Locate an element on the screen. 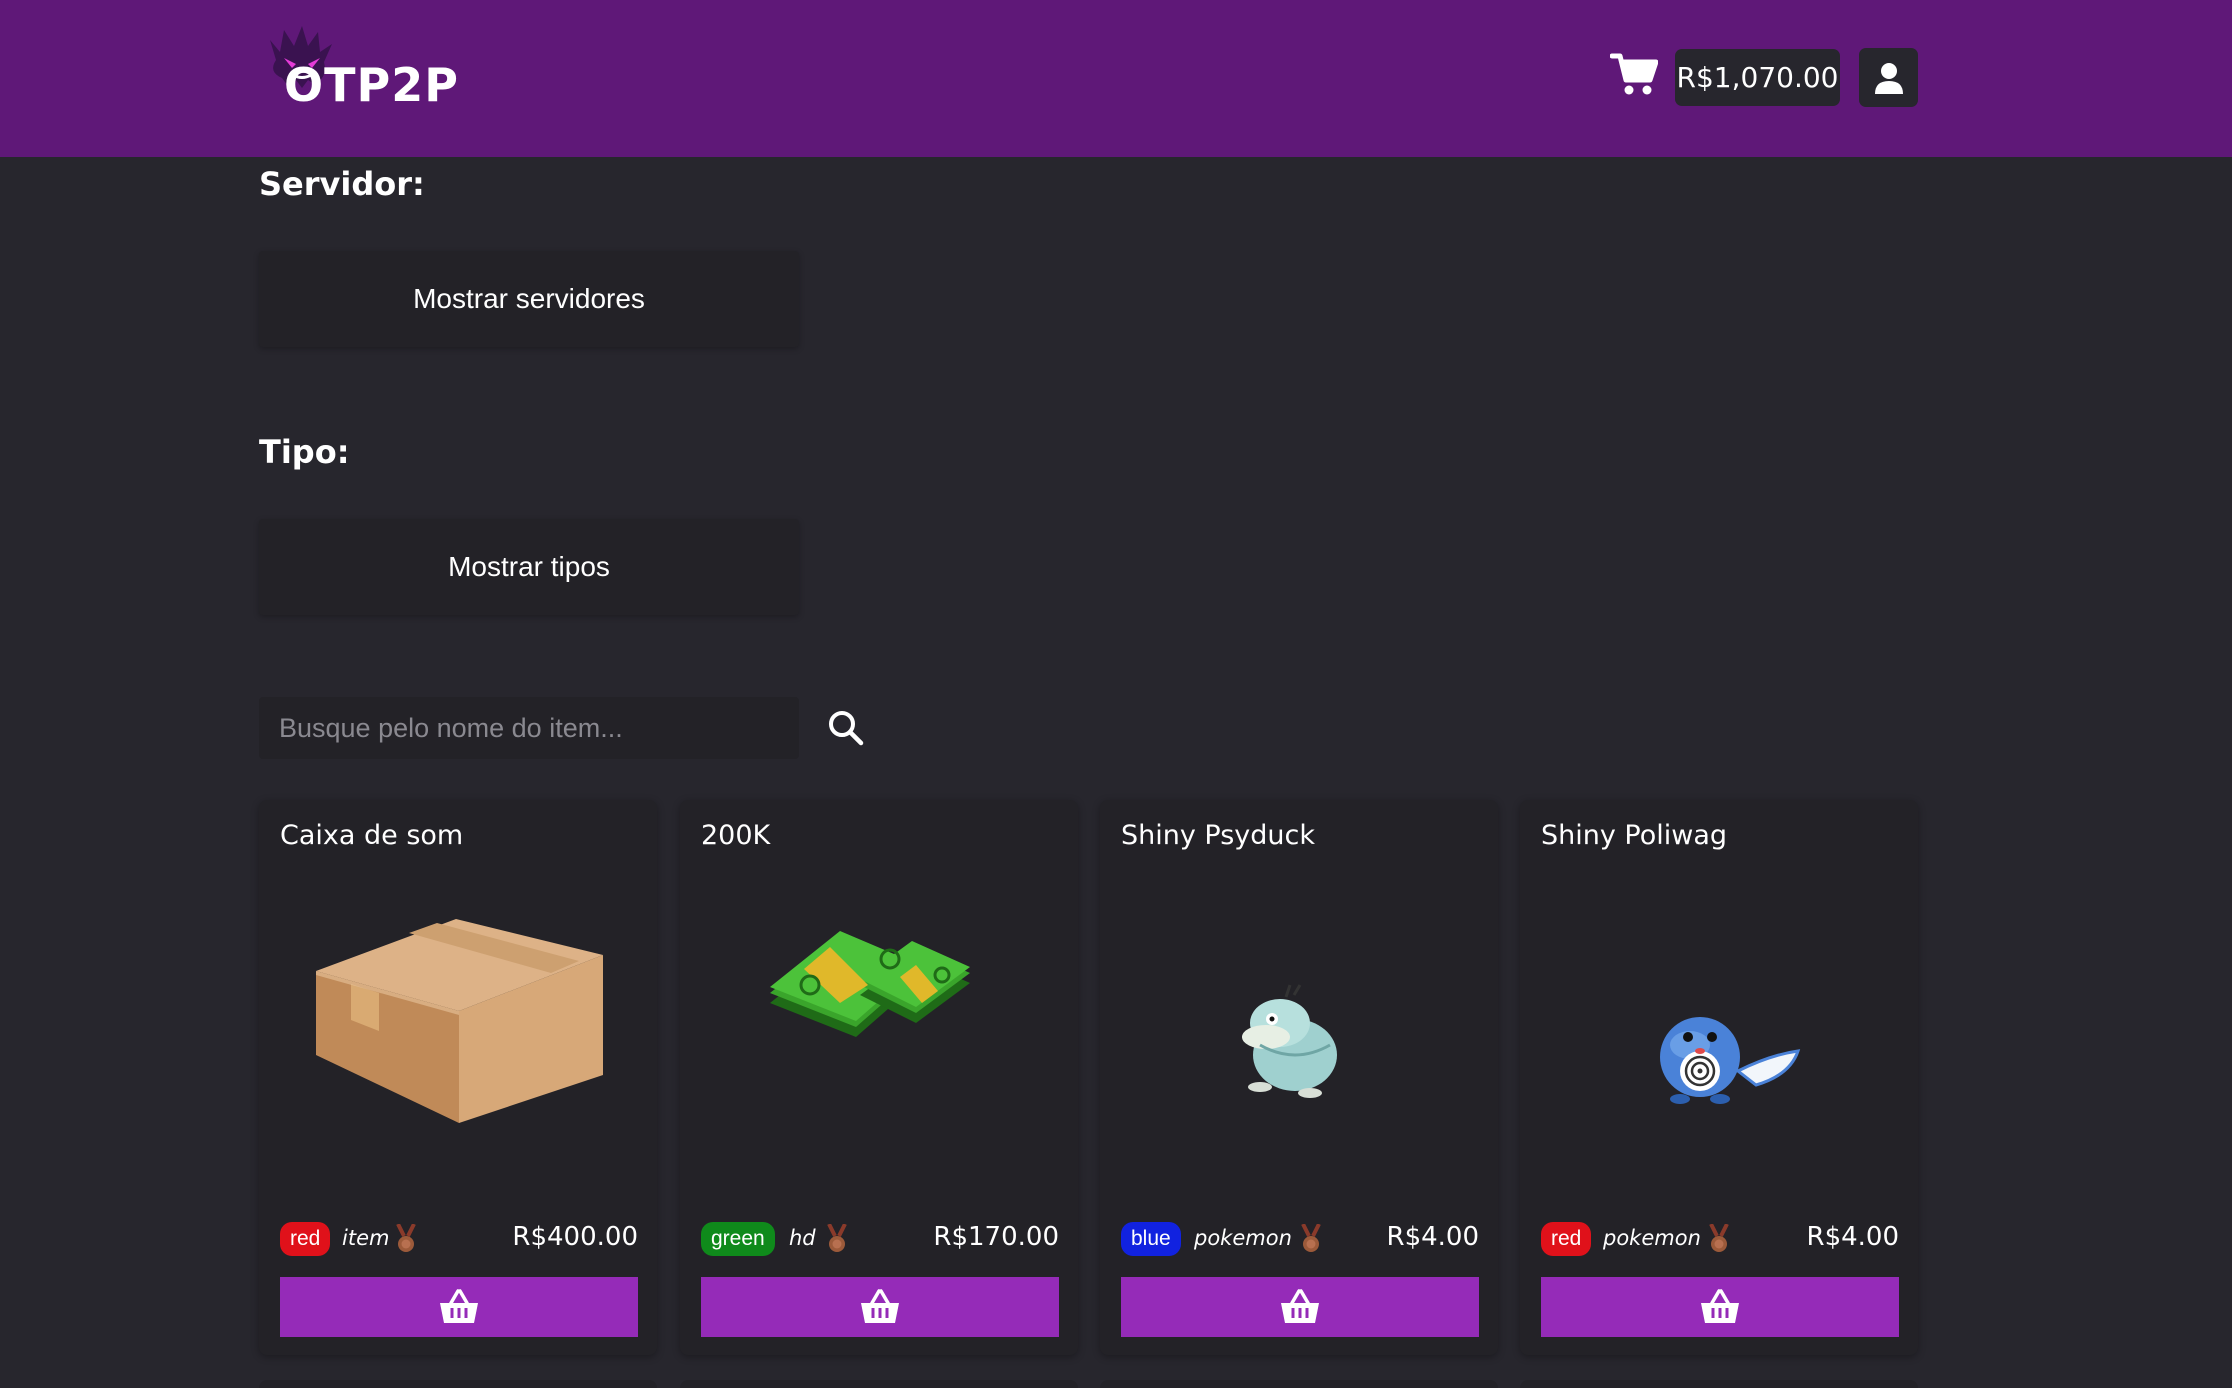 The image size is (2232, 1388). show-types-button: Mostrar tipos is located at coordinates (529, 567).